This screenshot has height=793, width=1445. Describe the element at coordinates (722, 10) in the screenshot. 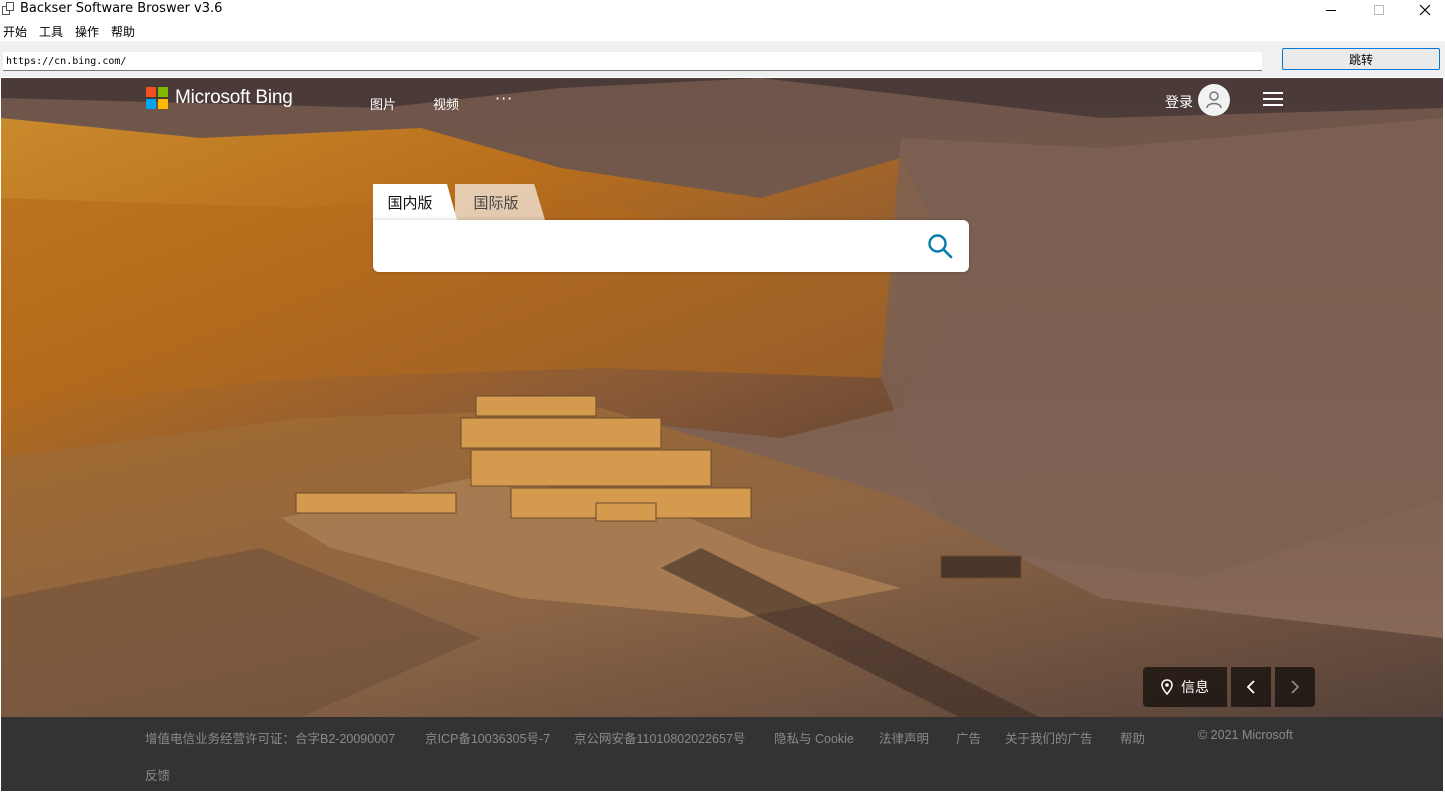

I see `title-bar: Backser Software Broswer v3.6` at that location.